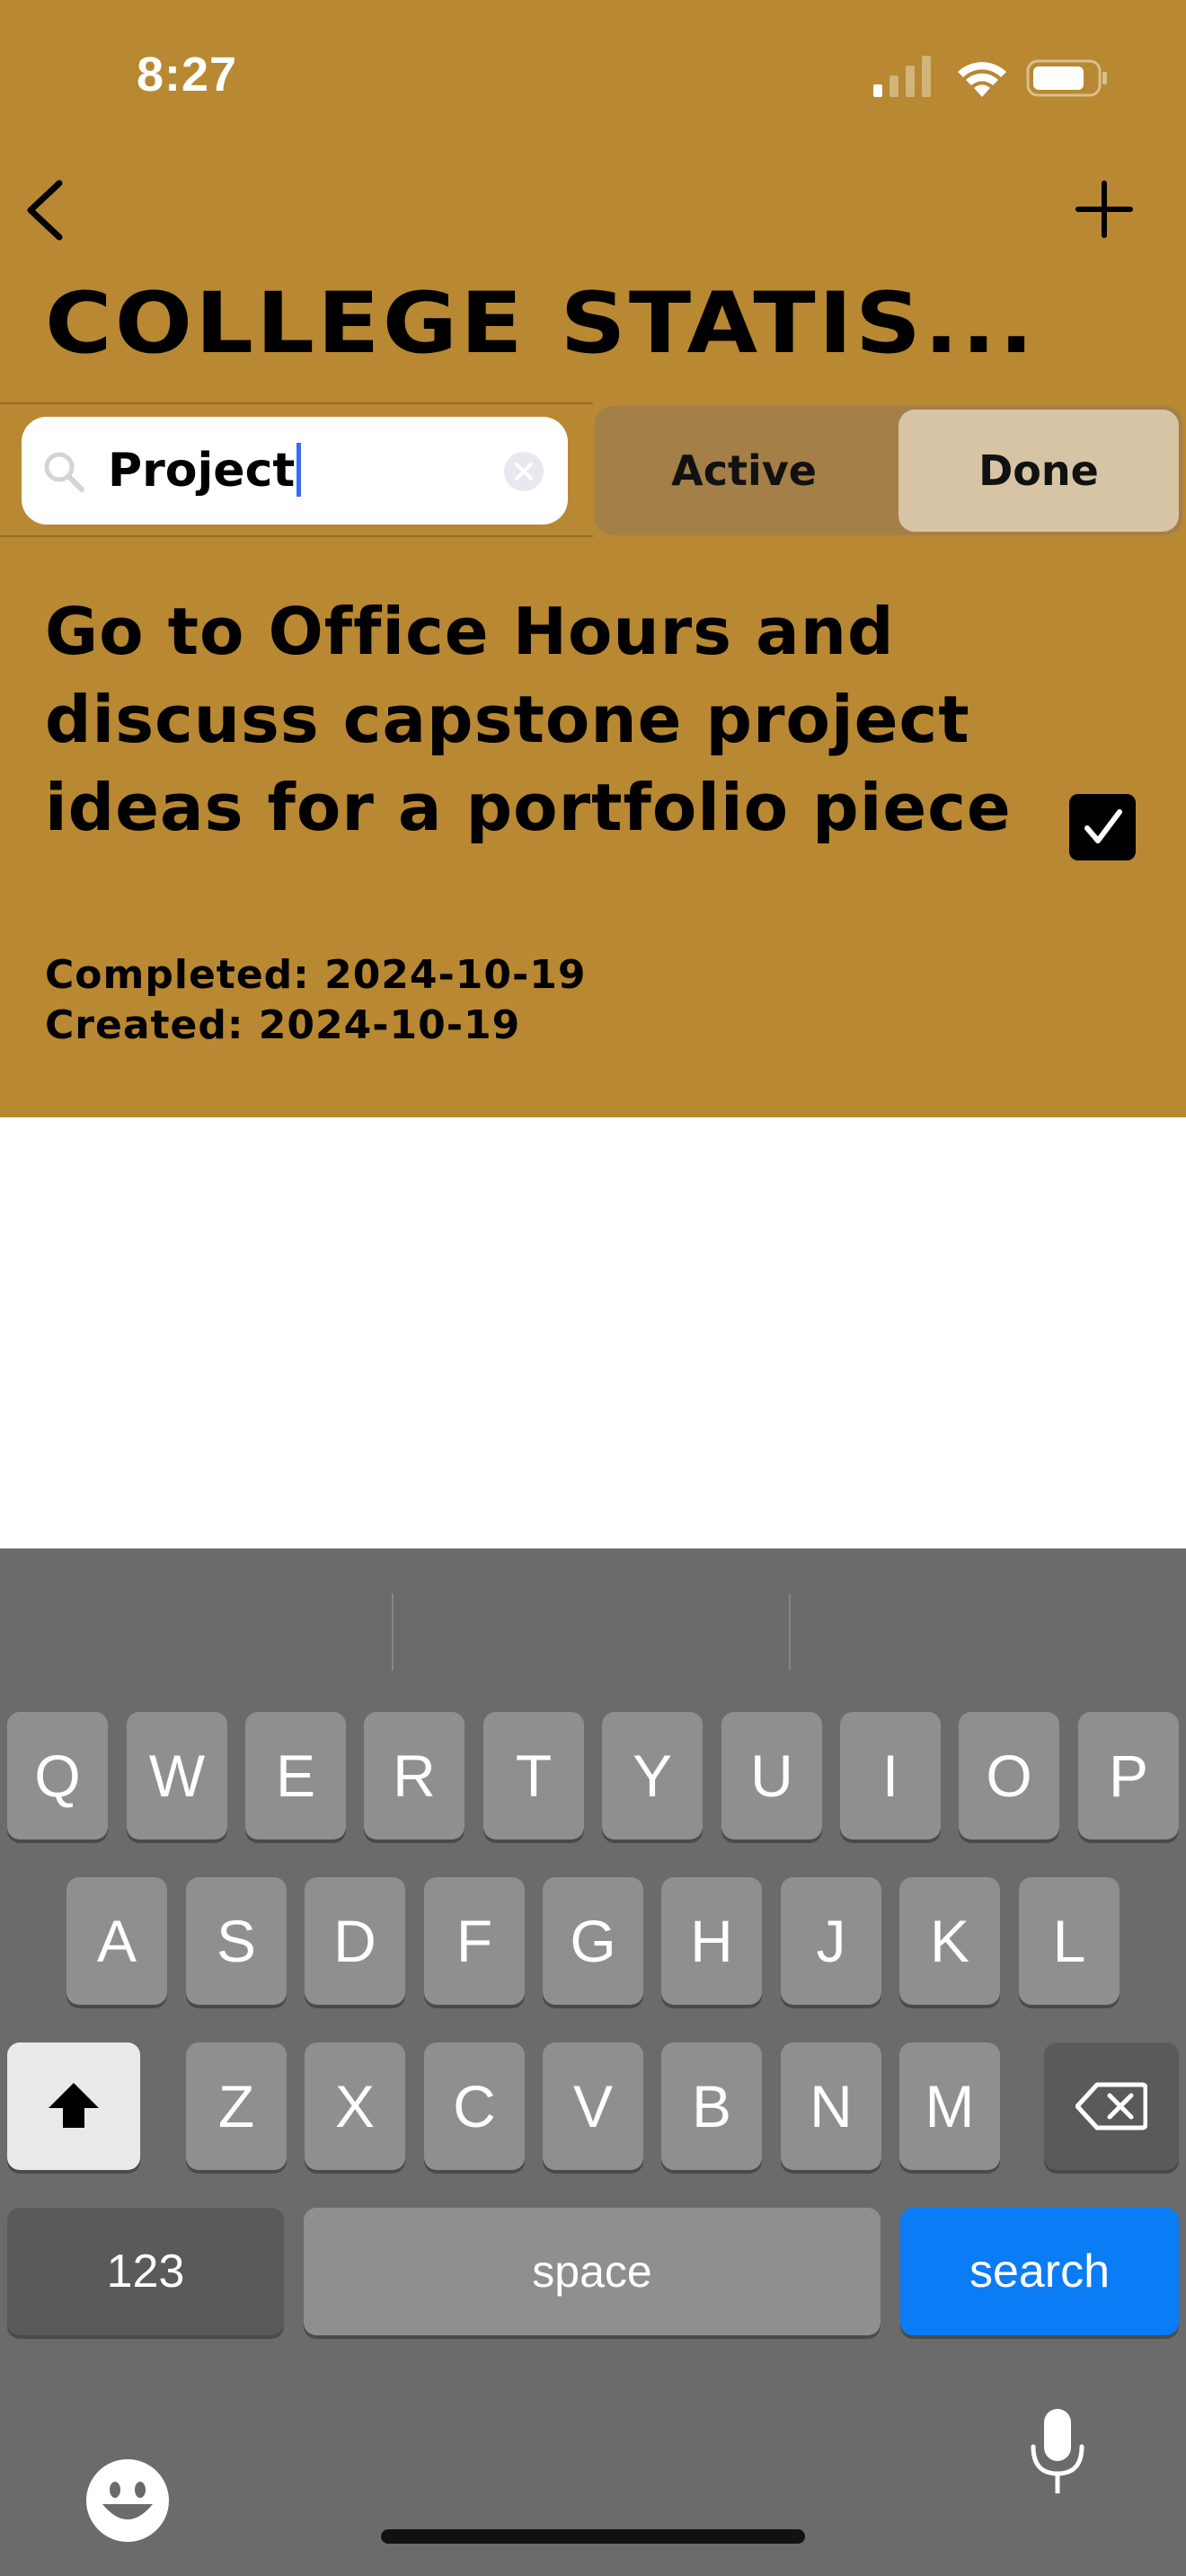 The height and width of the screenshot is (2576, 1186). I want to click on key-j: J, so click(831, 1941).